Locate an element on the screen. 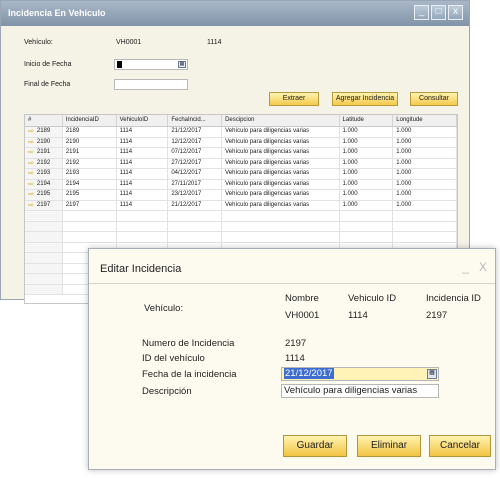  dialog-controls: _ X is located at coordinates (474, 267).